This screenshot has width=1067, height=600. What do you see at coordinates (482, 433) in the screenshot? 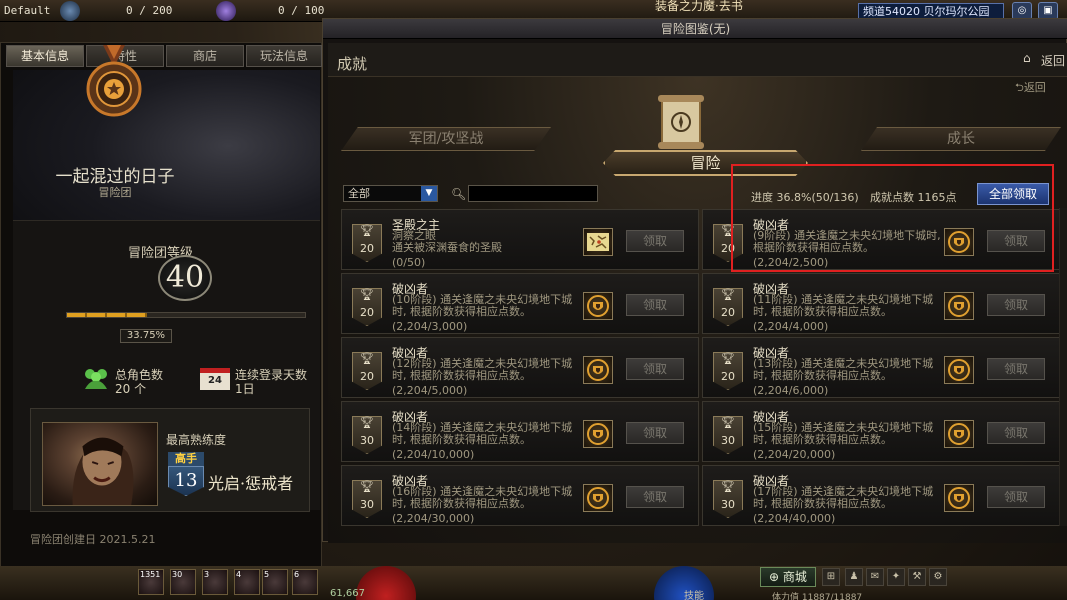
I see `achievement-desc: (14阶段) 通关逢魔之未央幻境地下城时, 根据阶数获得相应点数。` at bounding box center [482, 433].